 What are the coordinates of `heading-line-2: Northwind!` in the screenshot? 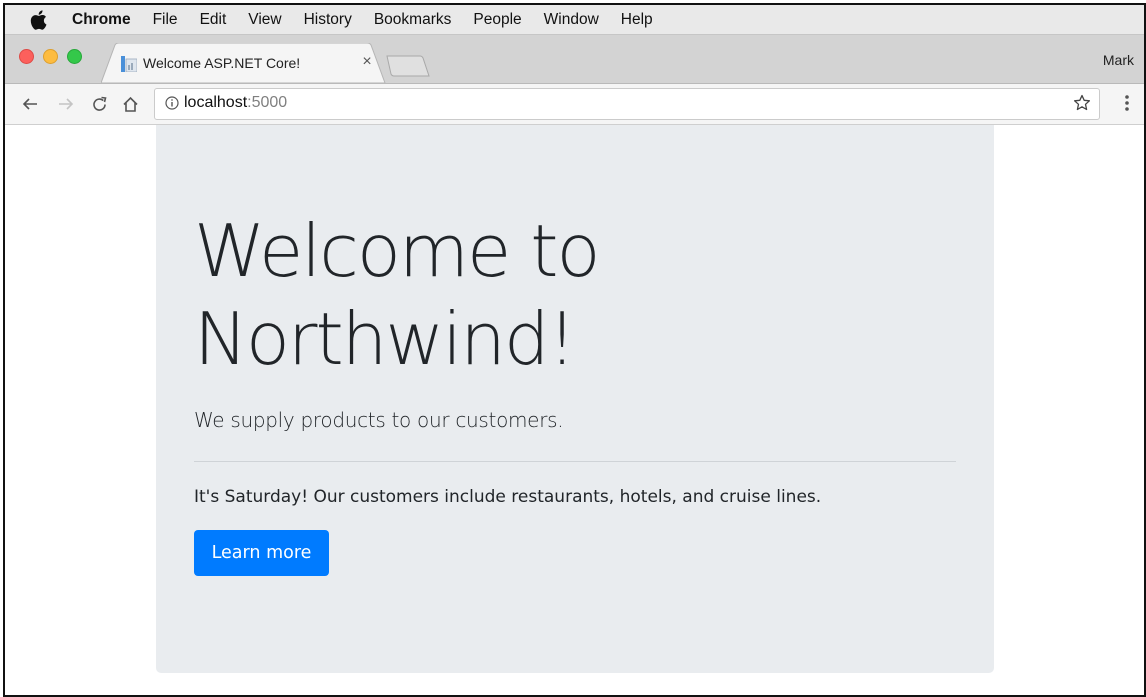 It's located at (385, 339).